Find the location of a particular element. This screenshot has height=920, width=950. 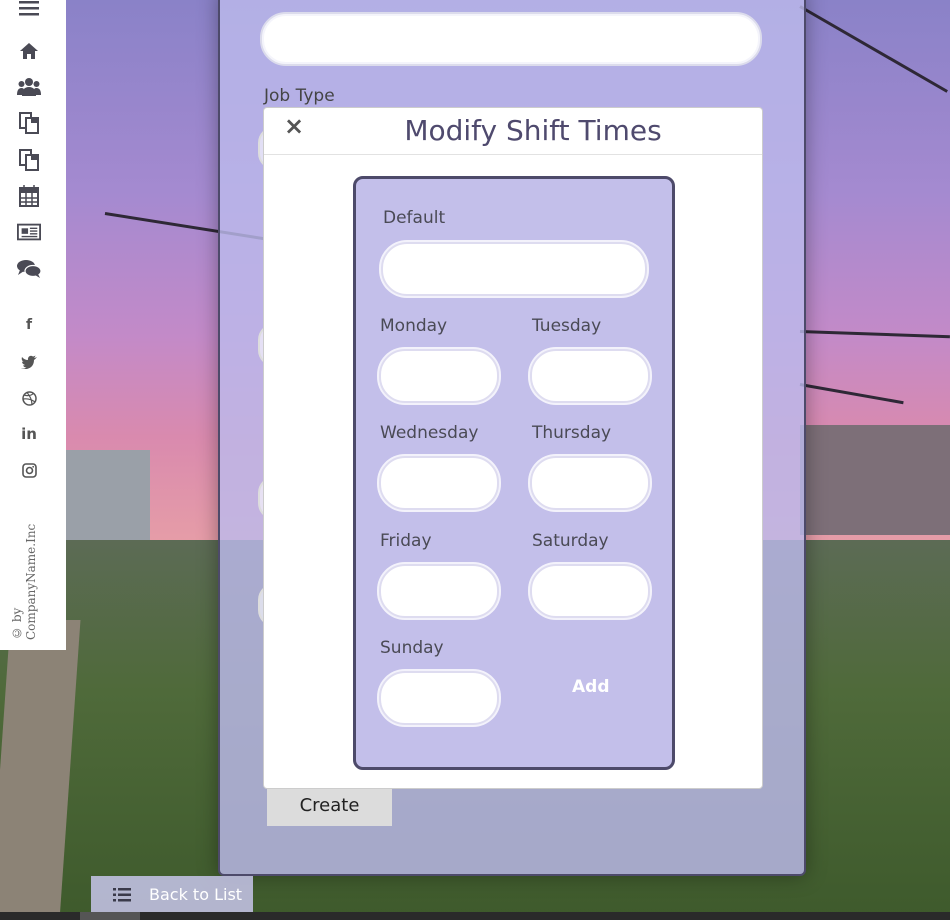

modal-header: × Modify Shift Times is located at coordinates (513, 131).